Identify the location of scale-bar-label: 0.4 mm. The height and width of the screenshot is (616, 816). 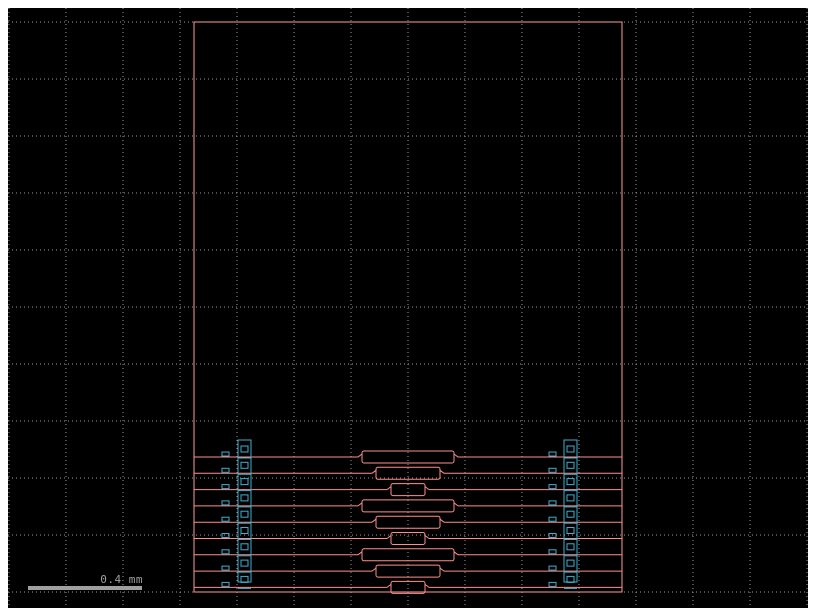
(121, 579).